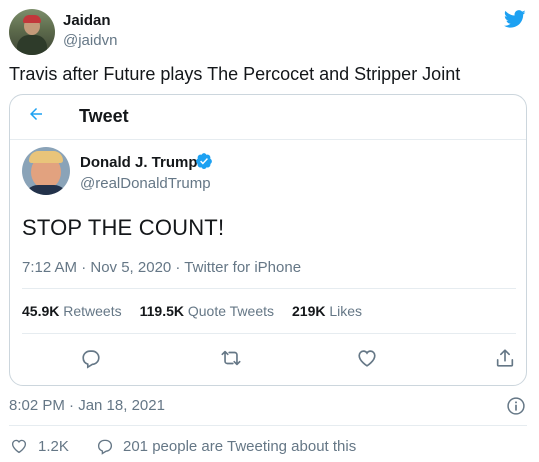  I want to click on quote-tweets-count: 119.5K, so click(161, 311).